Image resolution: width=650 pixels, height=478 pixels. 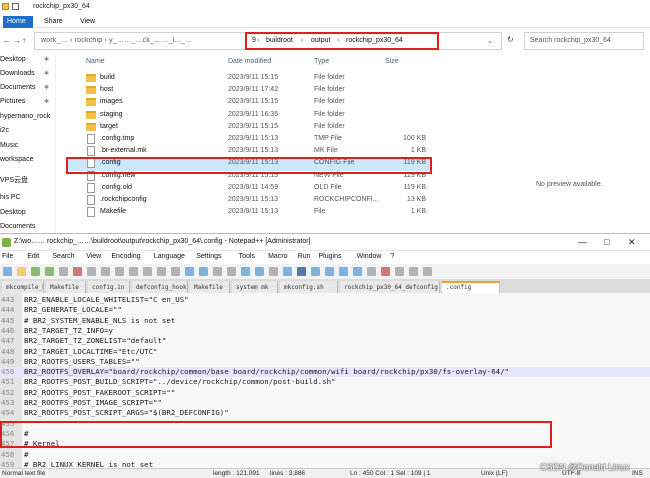 What do you see at coordinates (309, 287) in the screenshot?
I see `file-tab: mkconfig.sh` at bounding box center [309, 287].